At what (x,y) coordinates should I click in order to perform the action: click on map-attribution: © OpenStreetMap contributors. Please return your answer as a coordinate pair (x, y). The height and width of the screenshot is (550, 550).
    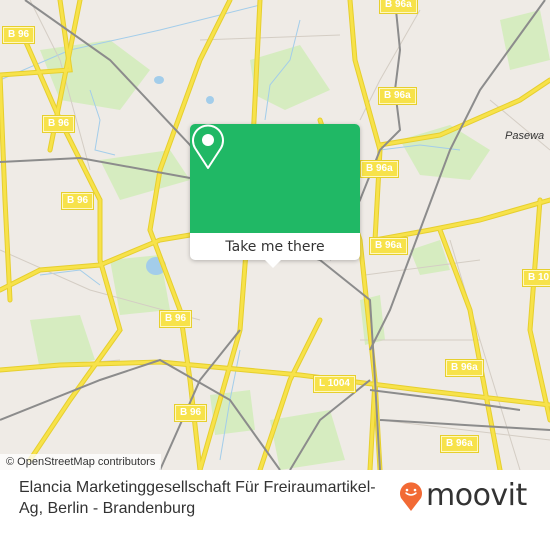
    Looking at the image, I should click on (81, 462).